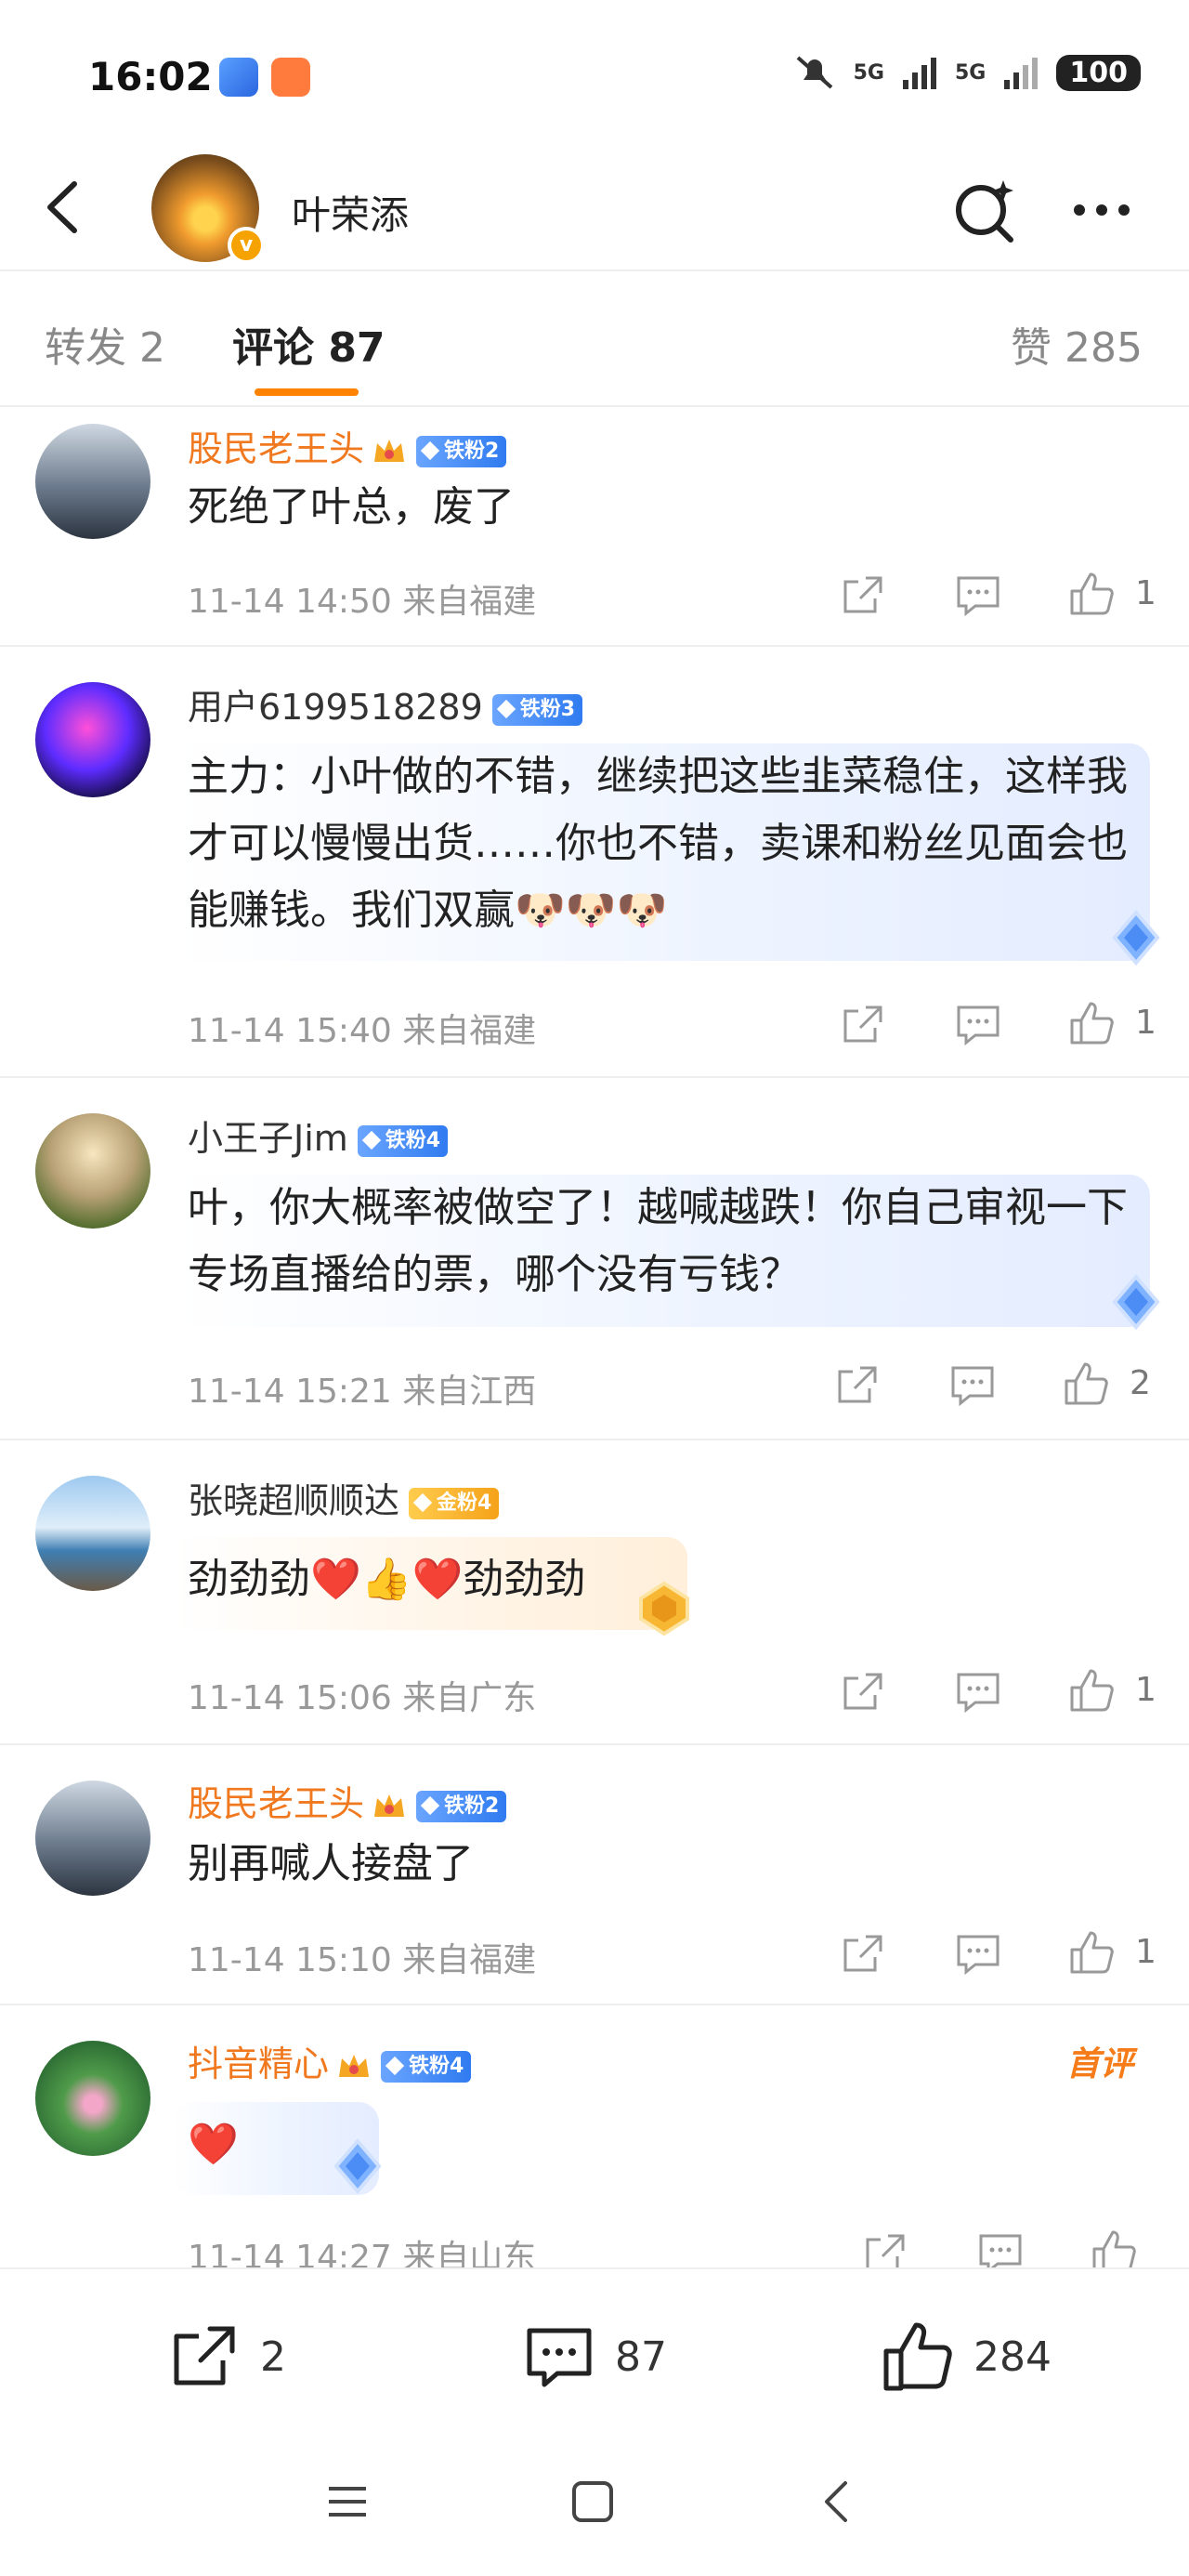  Describe the element at coordinates (362, 1031) in the screenshot. I see `comment-meta: 11-14 15:40 来自福建` at that location.